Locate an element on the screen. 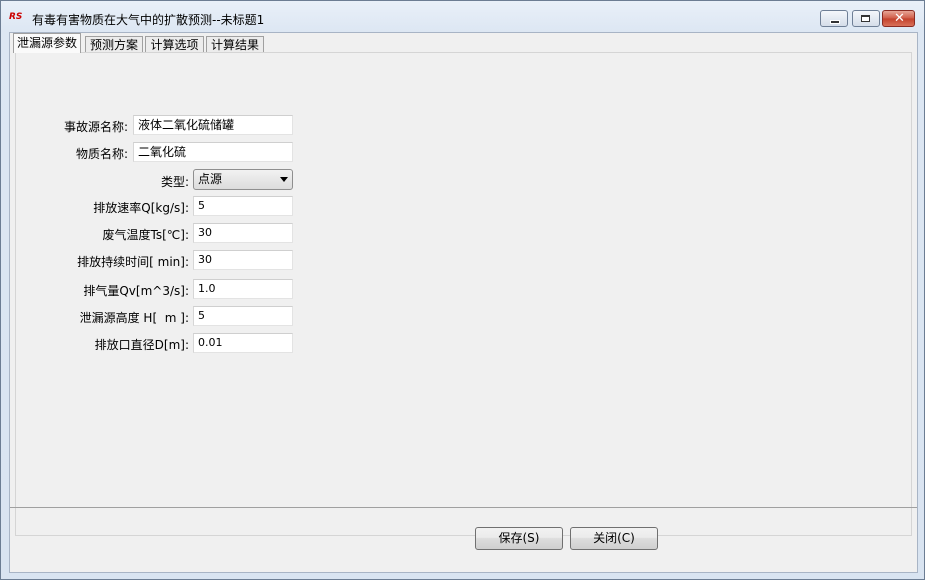  close-window-button: ✕ is located at coordinates (898, 18).